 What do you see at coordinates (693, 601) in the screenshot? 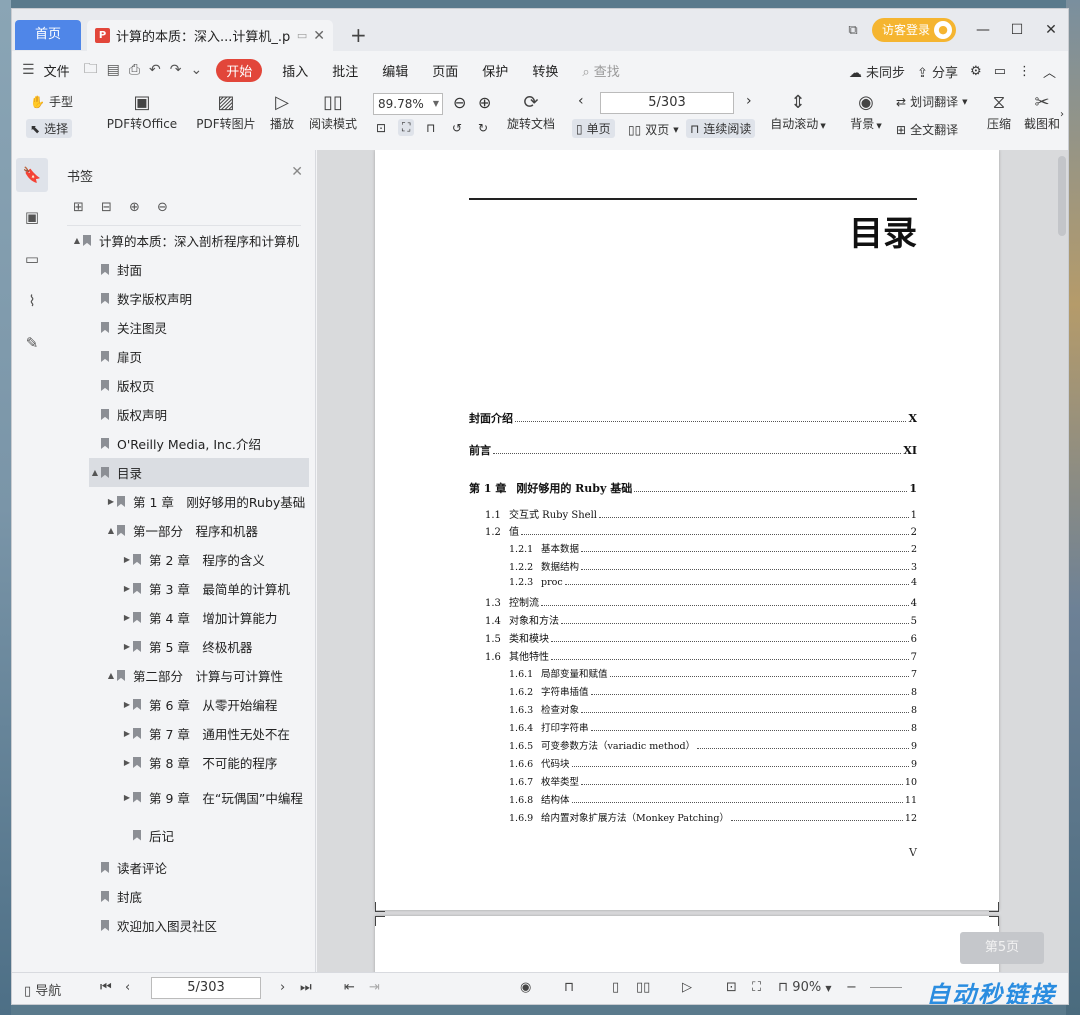
I see `toc-entry: 1.3 控制流 4` at bounding box center [693, 601].